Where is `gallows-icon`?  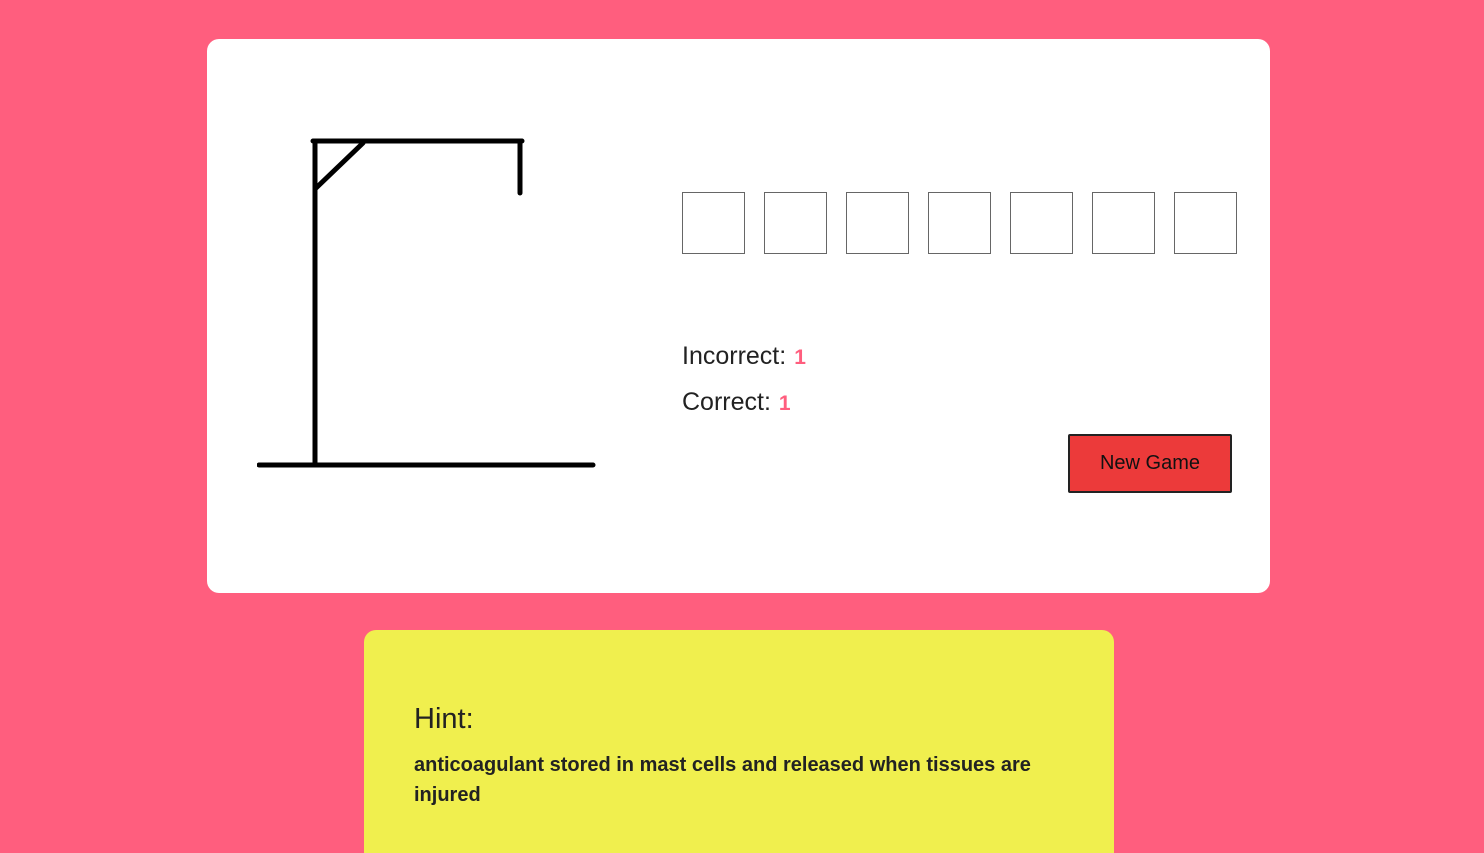
gallows-icon is located at coordinates (426, 303).